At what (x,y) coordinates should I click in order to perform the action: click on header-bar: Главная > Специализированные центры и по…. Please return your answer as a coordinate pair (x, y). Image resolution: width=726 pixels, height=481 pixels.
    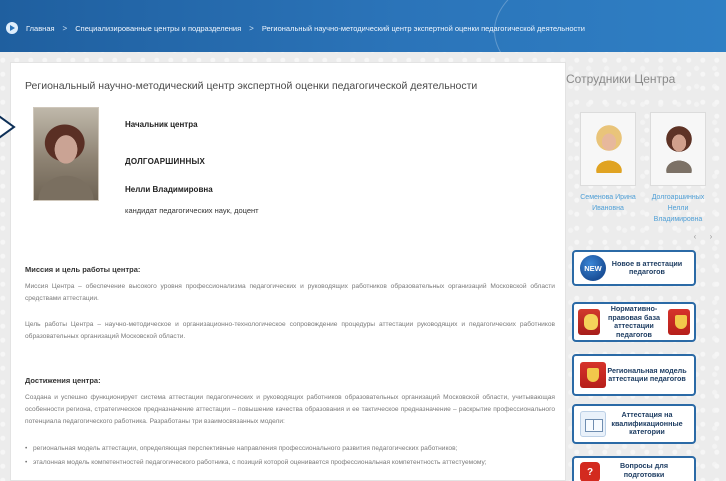
    Looking at the image, I should click on (363, 26).